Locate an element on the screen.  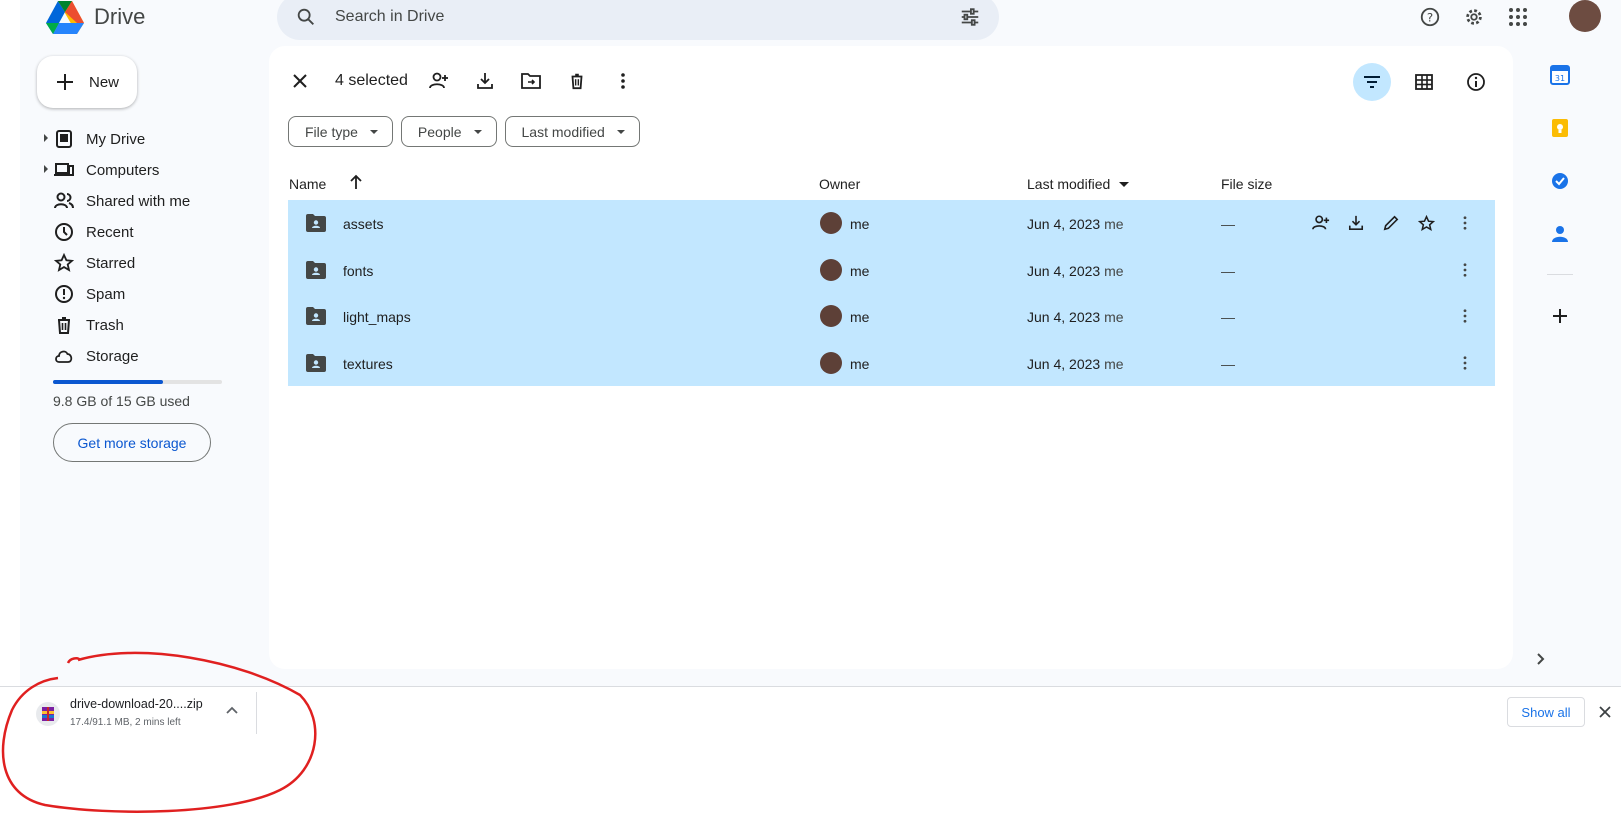
column-header-file-size: File size is located at coordinates (1246, 184).